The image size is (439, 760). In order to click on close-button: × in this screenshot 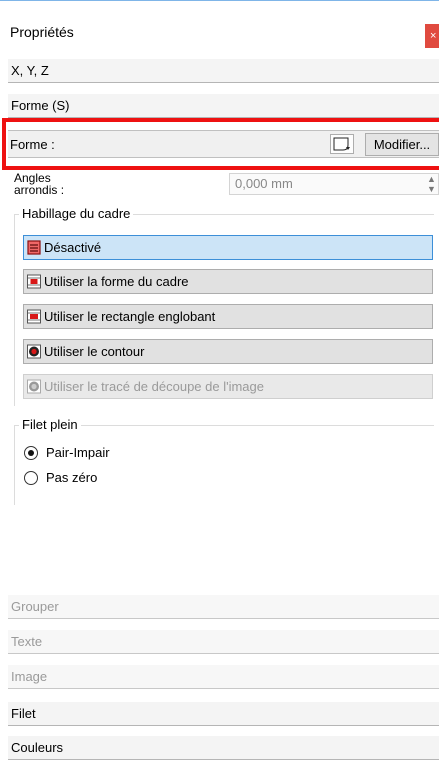, I will do `click(432, 36)`.